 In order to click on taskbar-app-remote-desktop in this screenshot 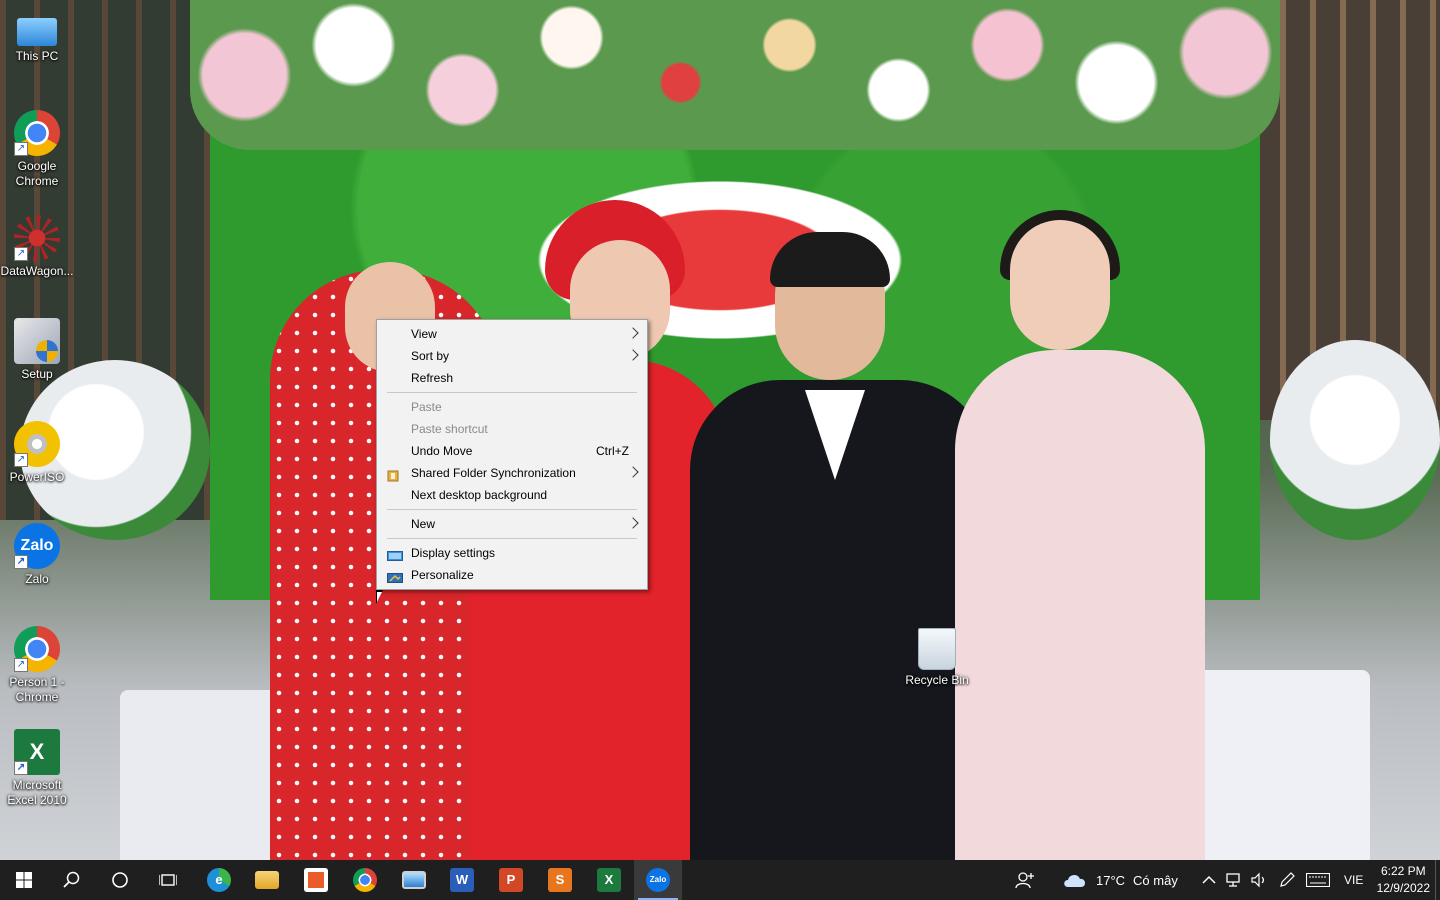, I will do `click(414, 880)`.